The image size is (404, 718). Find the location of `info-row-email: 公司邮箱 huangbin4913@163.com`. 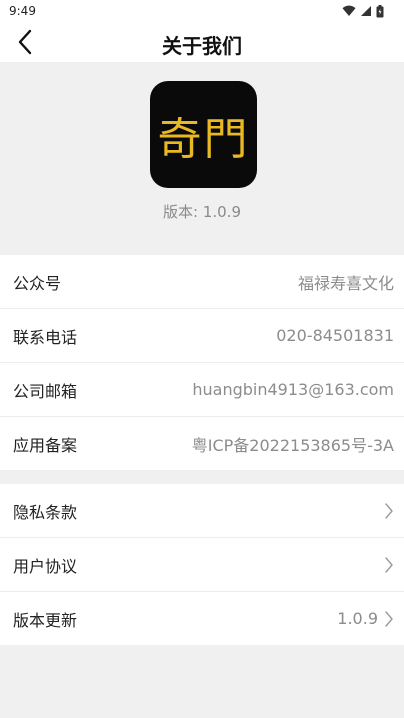

info-row-email: 公司邮箱 huangbin4913@163.com is located at coordinates (202, 390).